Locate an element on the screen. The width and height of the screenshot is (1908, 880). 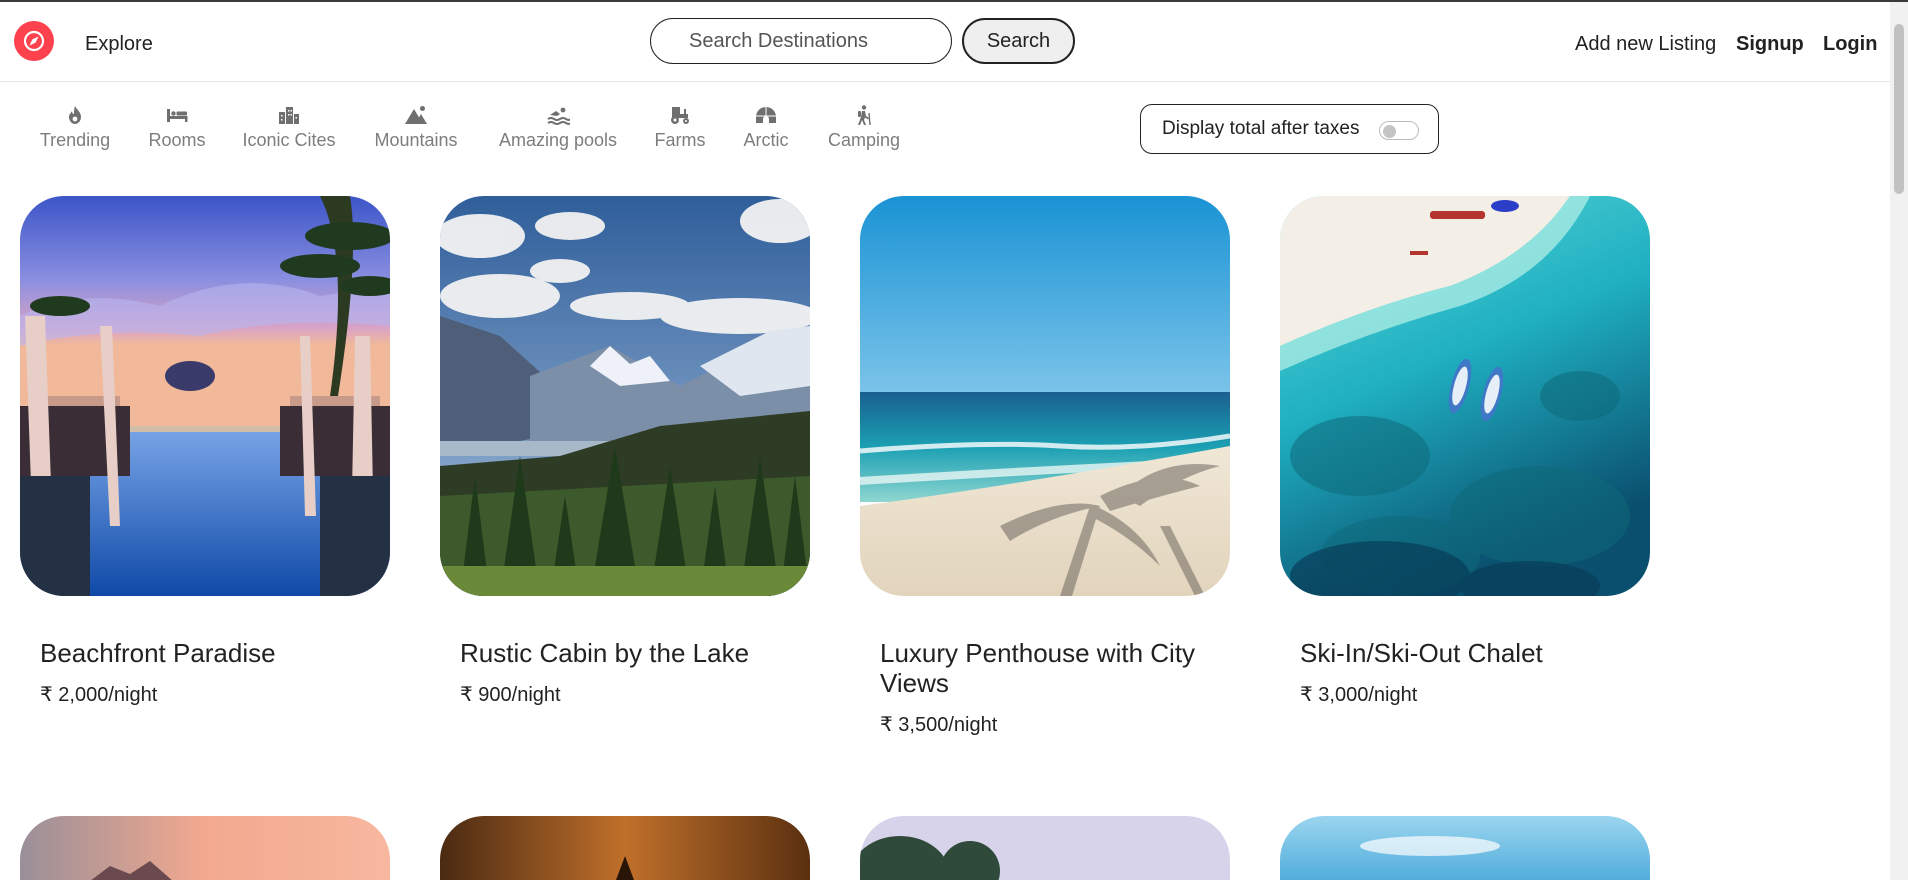
igloo-icon is located at coordinates (766, 115).